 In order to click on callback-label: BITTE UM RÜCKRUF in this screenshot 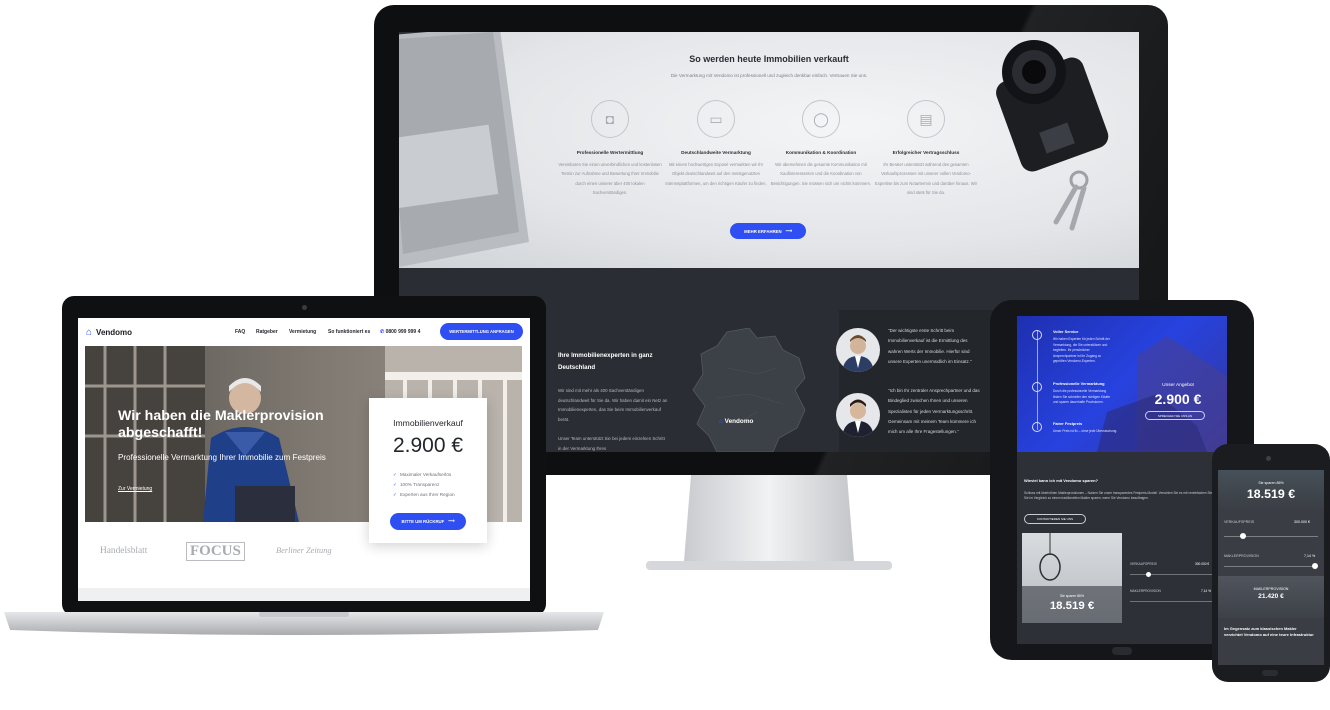, I will do `click(423, 521)`.